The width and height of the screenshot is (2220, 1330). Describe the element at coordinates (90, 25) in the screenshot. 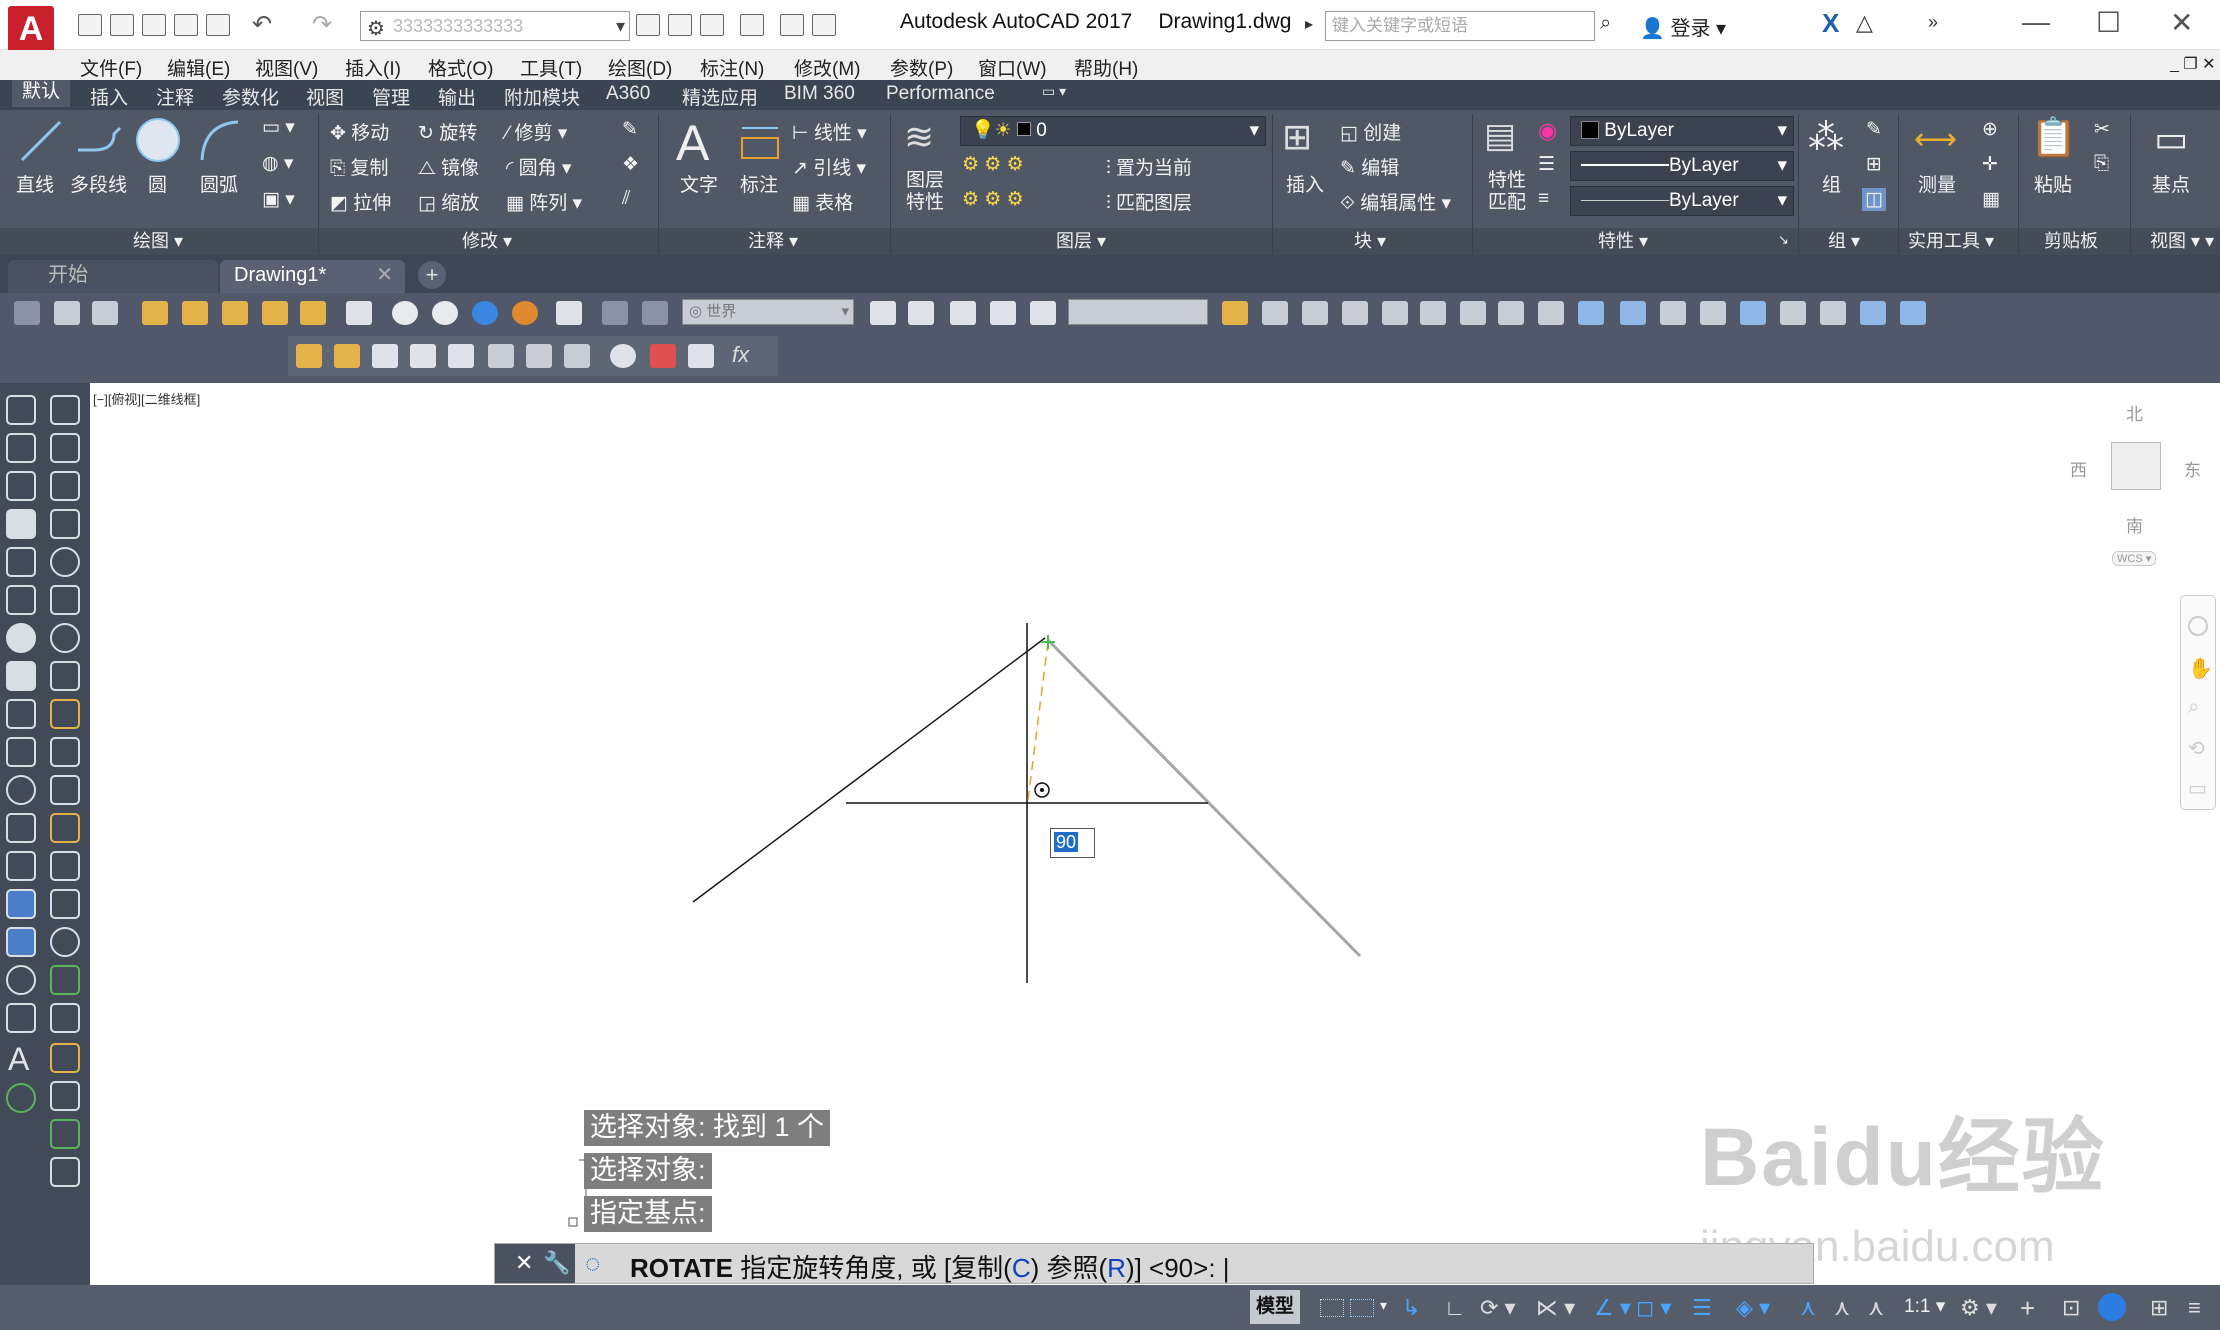

I see `new-icon` at that location.